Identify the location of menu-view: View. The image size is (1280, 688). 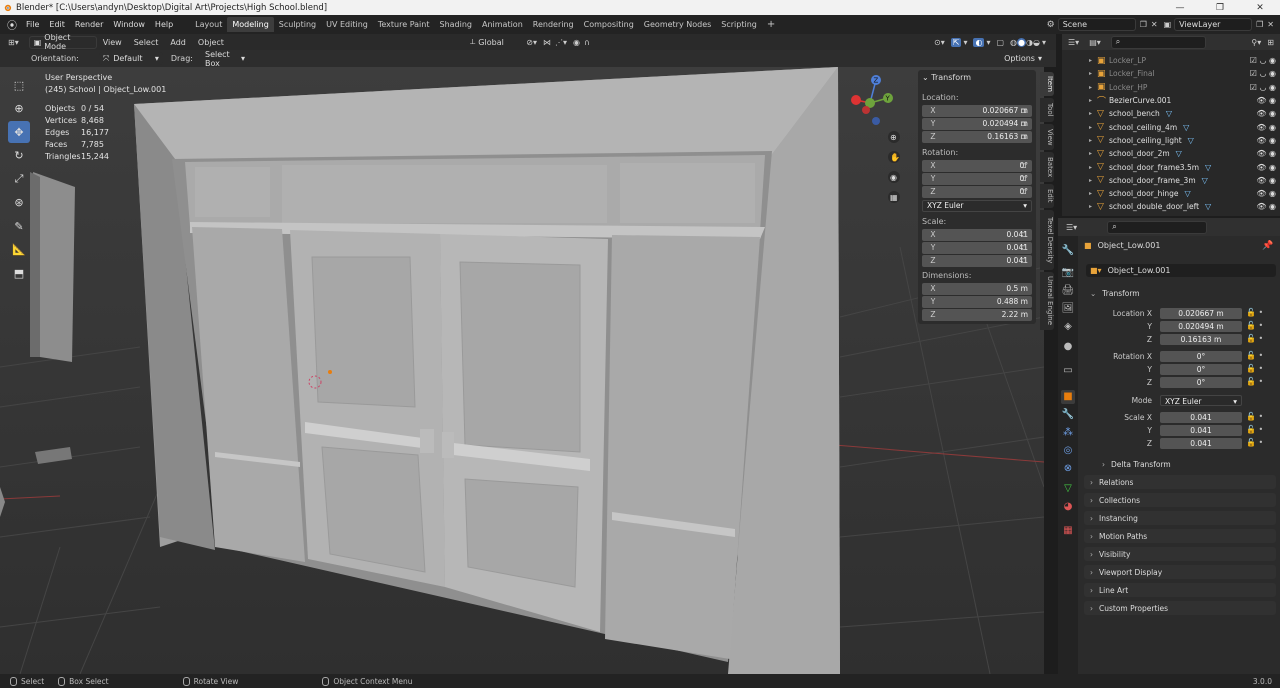
(112, 42).